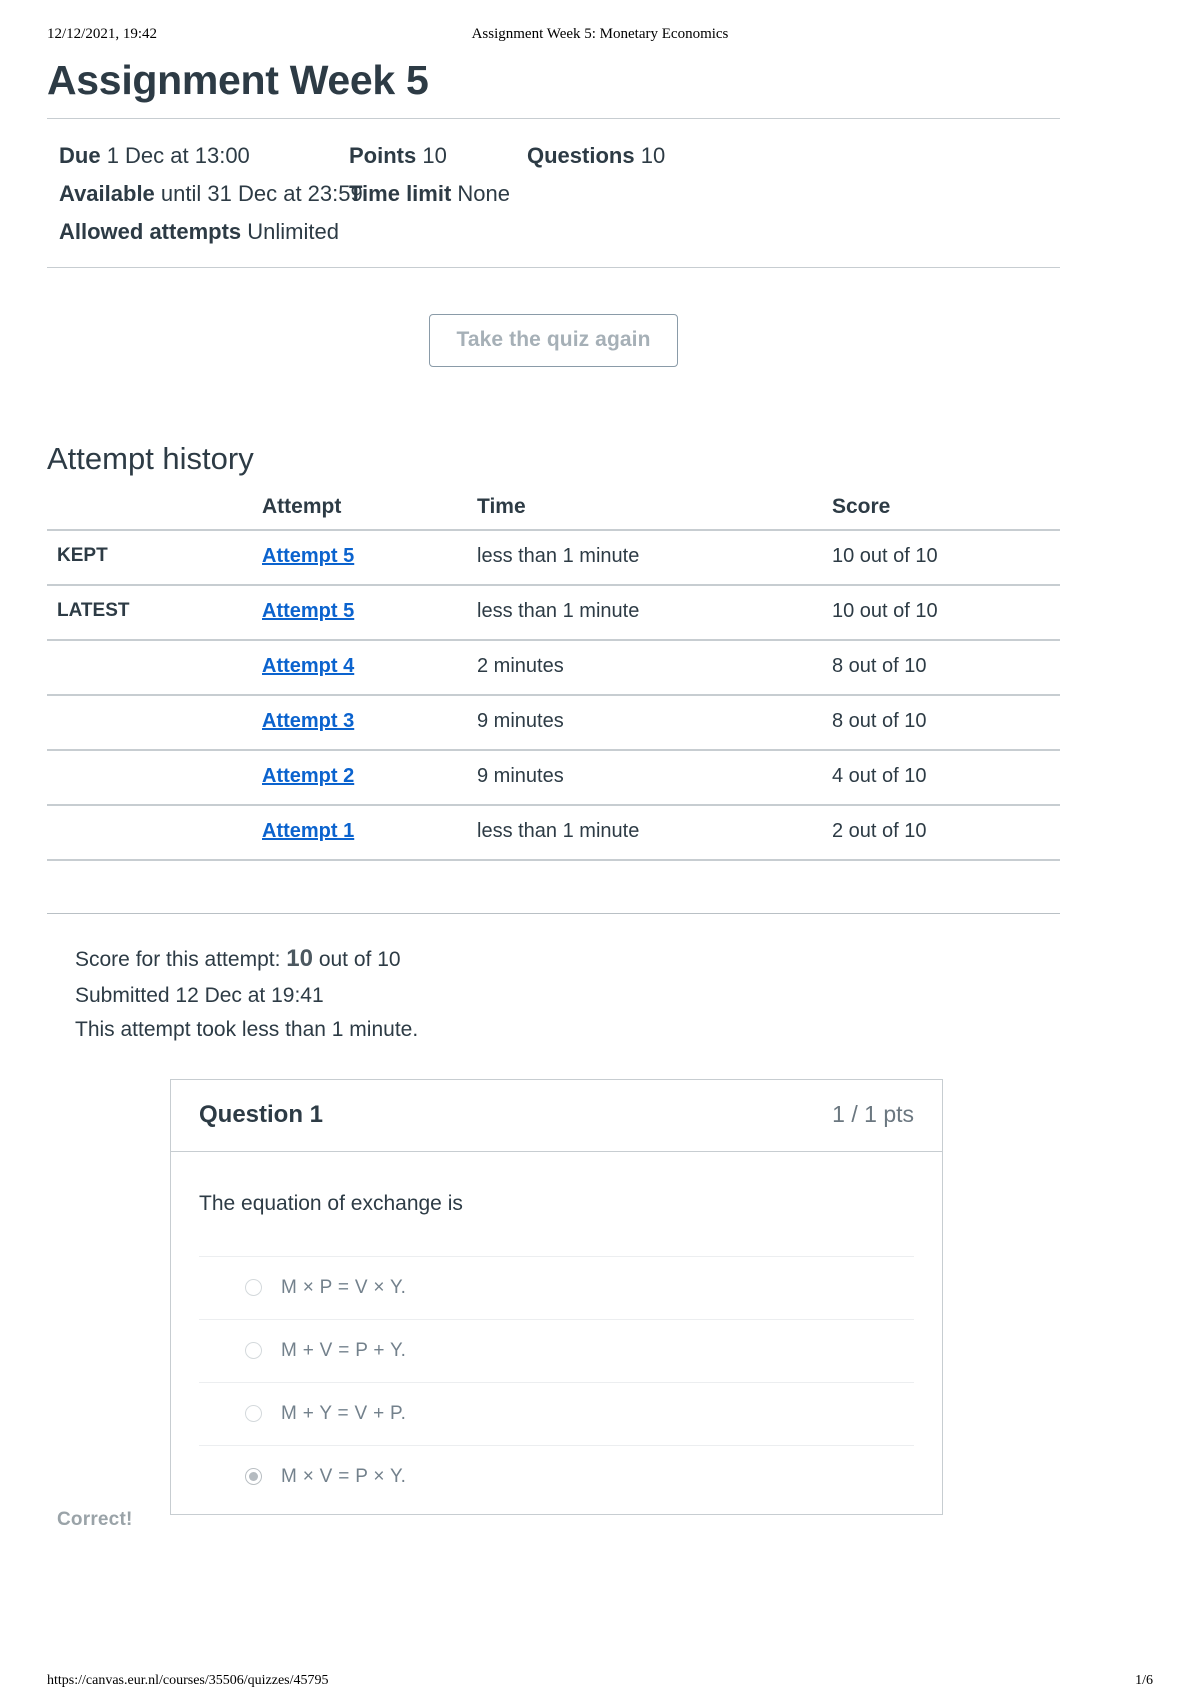  I want to click on meta-points: Points 10, so click(438, 156).